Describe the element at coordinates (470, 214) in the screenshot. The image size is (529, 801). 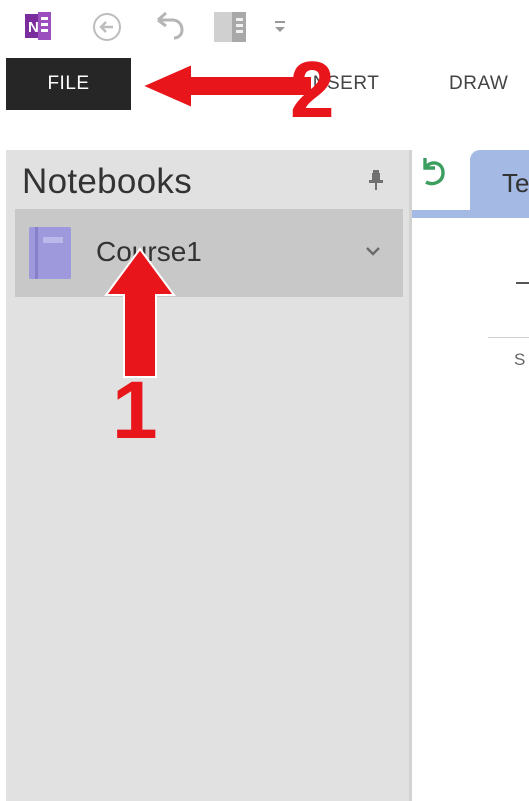
I see `section-tab-underline` at that location.